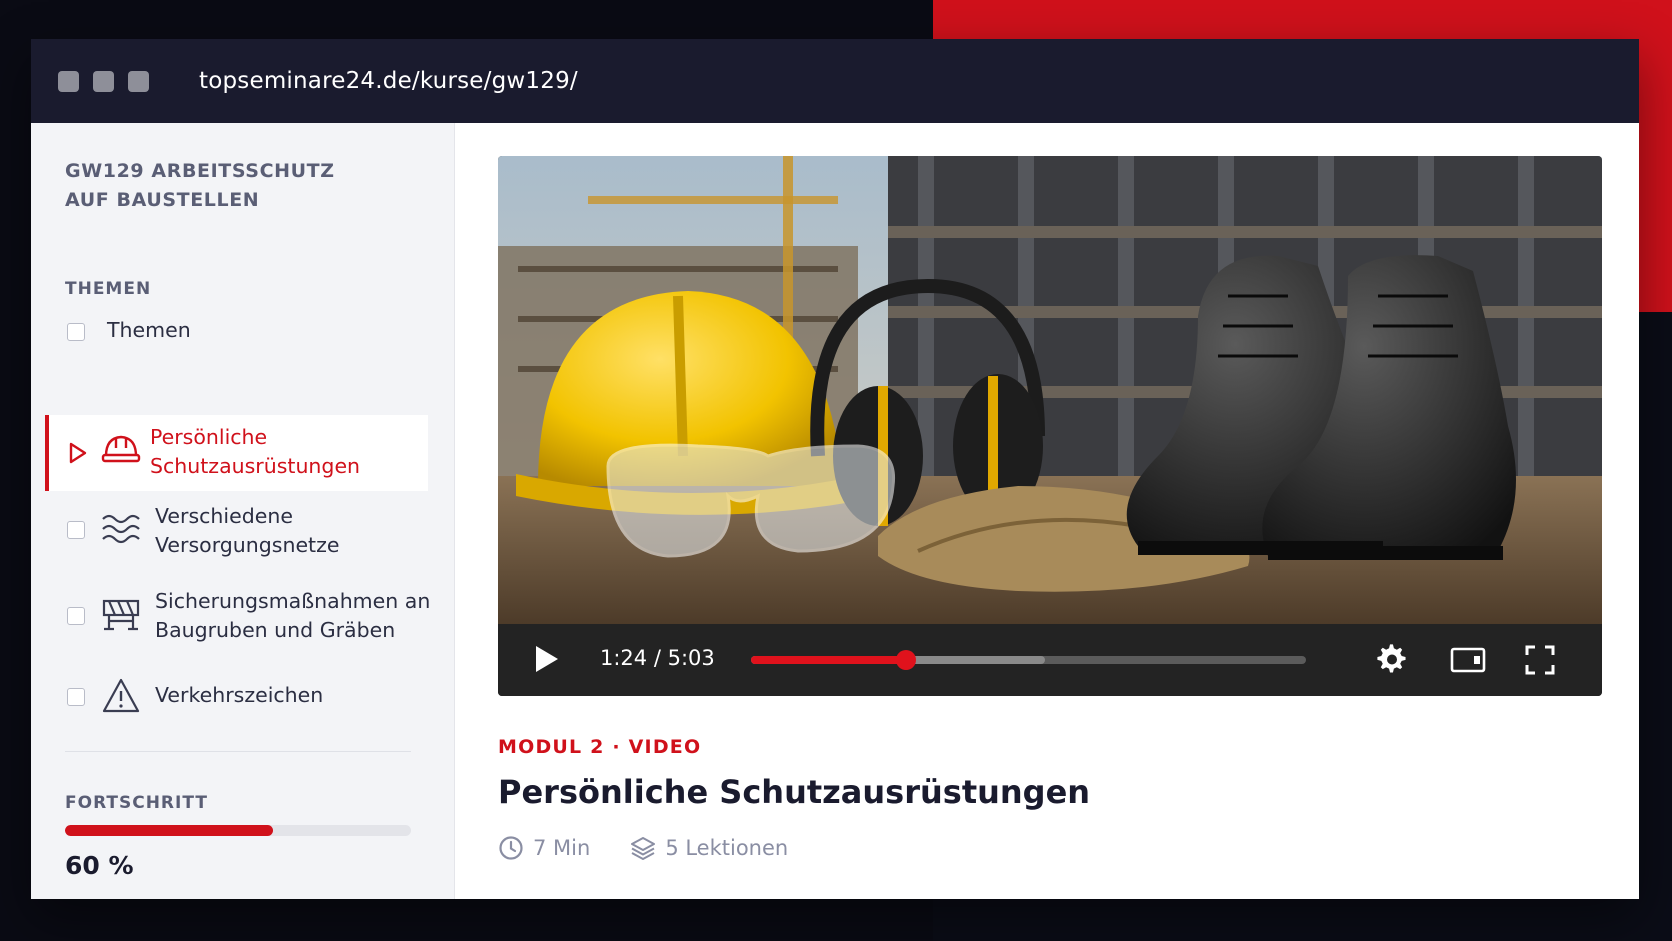  I want to click on browser-titlebar: topseminare24.de/kurse/gw129/, so click(835, 81).